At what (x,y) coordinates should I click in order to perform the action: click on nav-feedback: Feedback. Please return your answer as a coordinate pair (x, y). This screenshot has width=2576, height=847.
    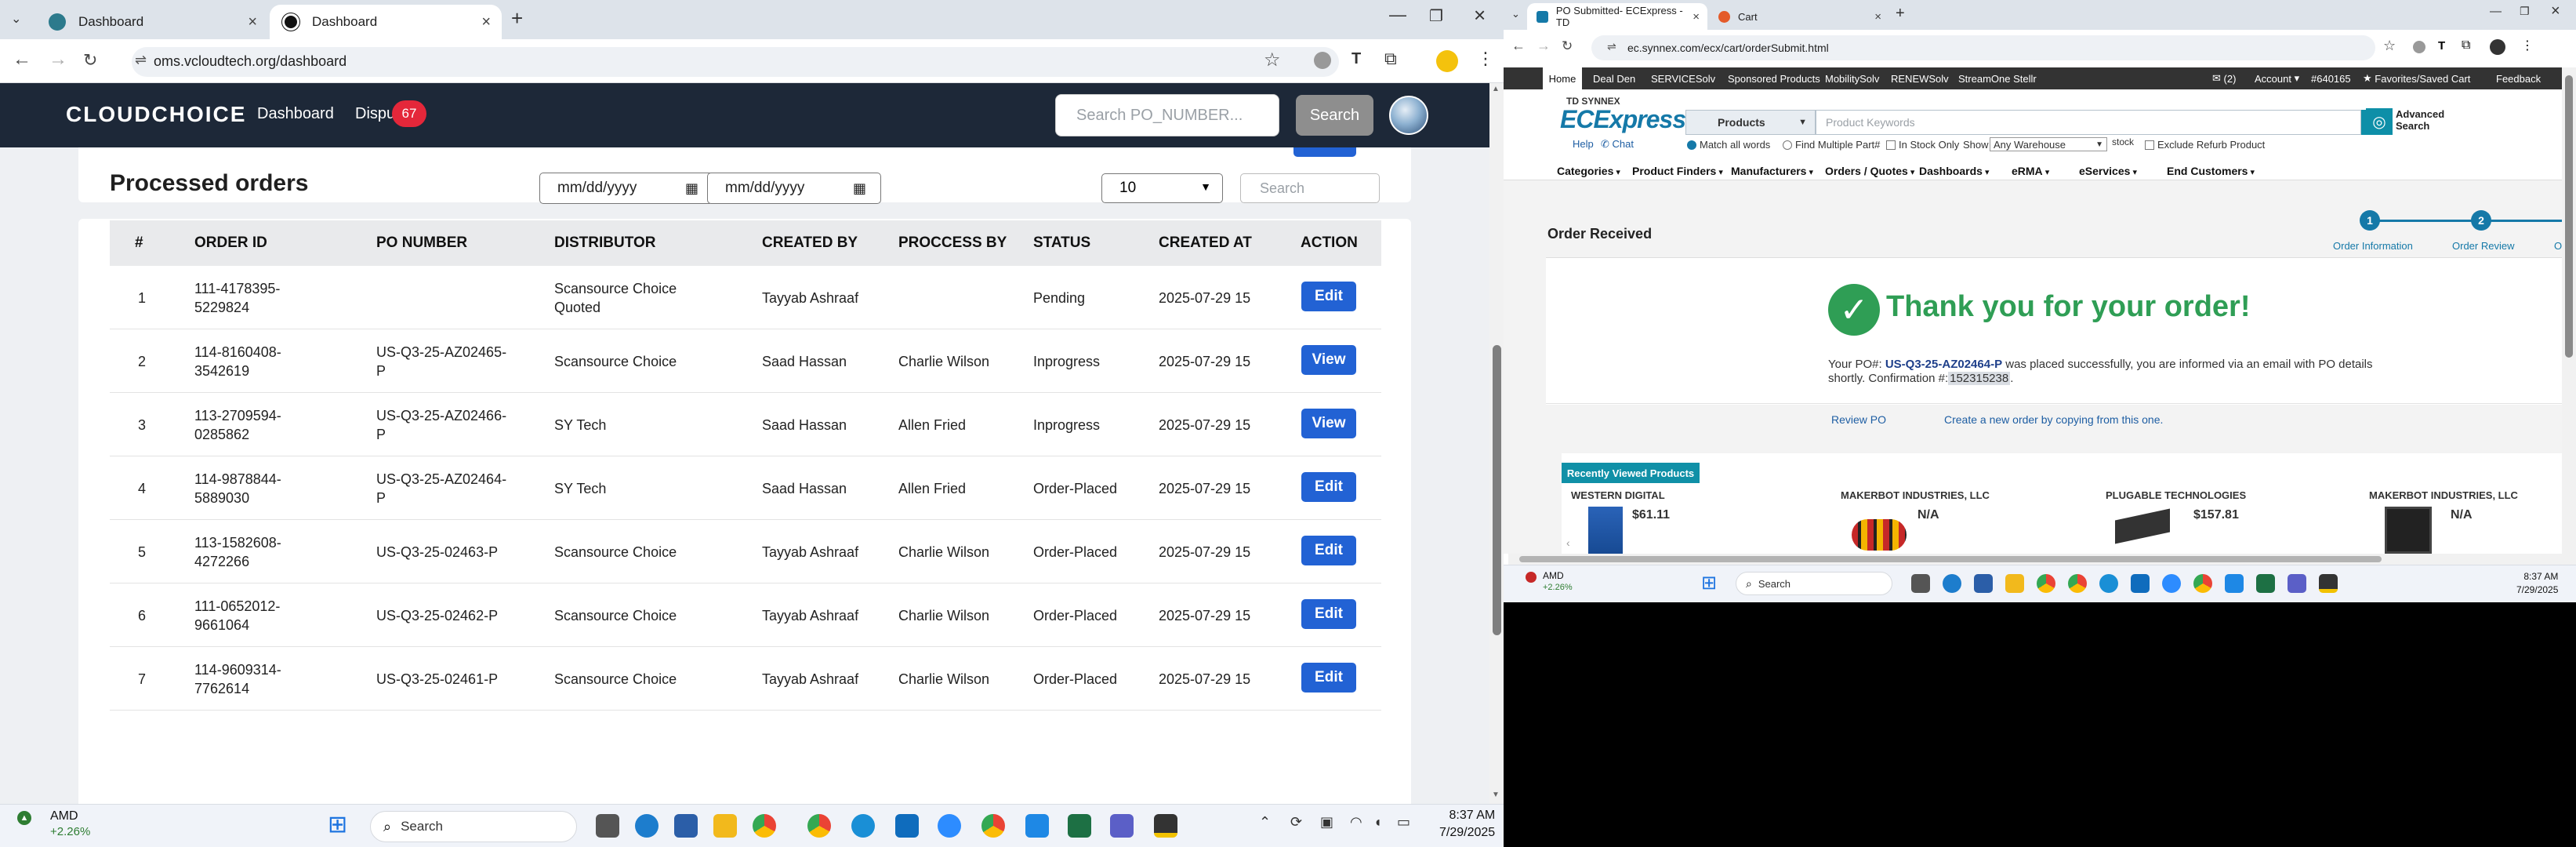
    Looking at the image, I should click on (2518, 78).